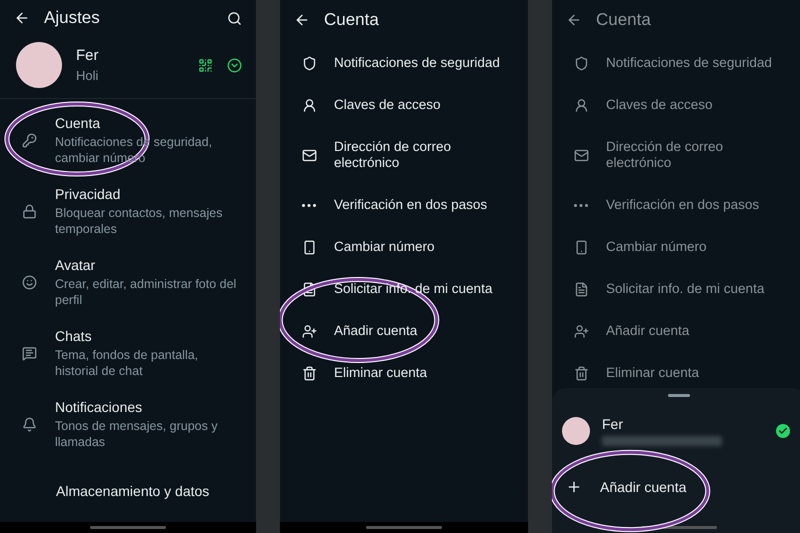 This screenshot has height=533, width=800. I want to click on settings-item-subtitle: Crear, editar, administrar foto del perfil, so click(146, 292).